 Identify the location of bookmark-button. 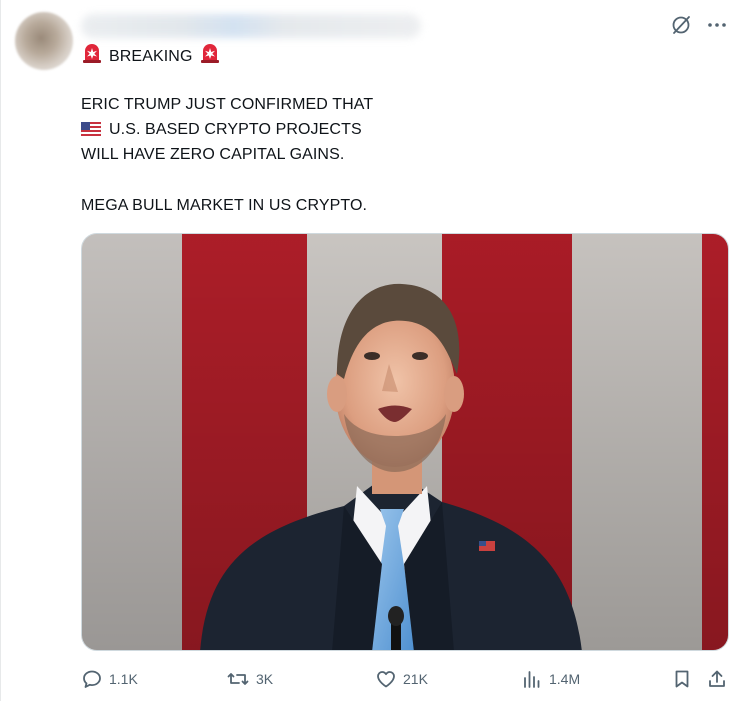
(682, 679).